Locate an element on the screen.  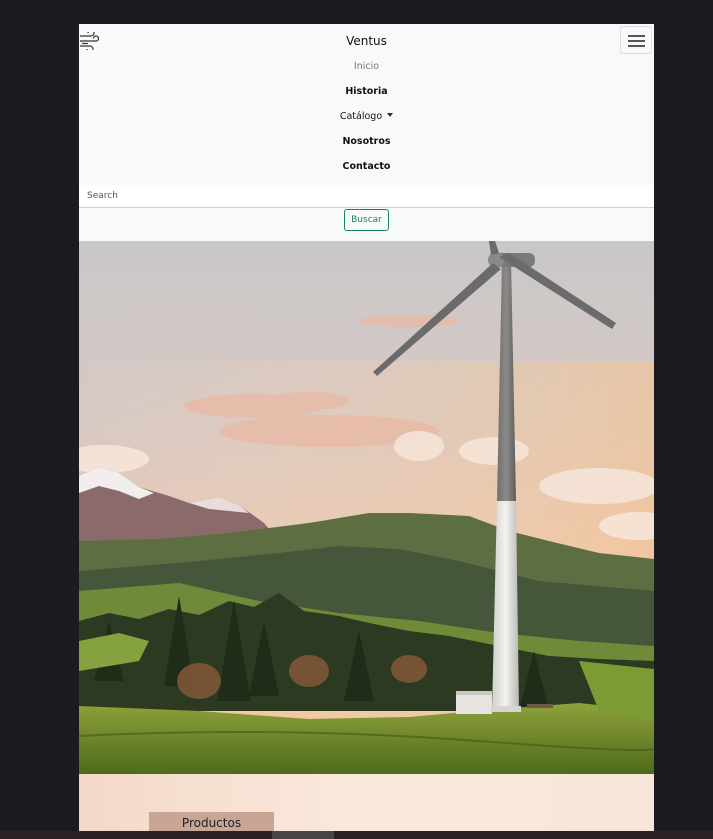
nav-item-historia: Historia is located at coordinates (366, 94).